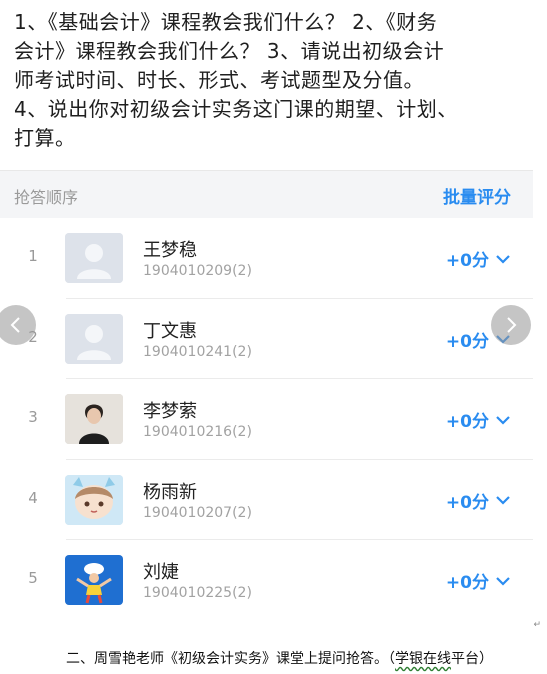  What do you see at coordinates (540, 311) in the screenshot?
I see `screen-edge` at bounding box center [540, 311].